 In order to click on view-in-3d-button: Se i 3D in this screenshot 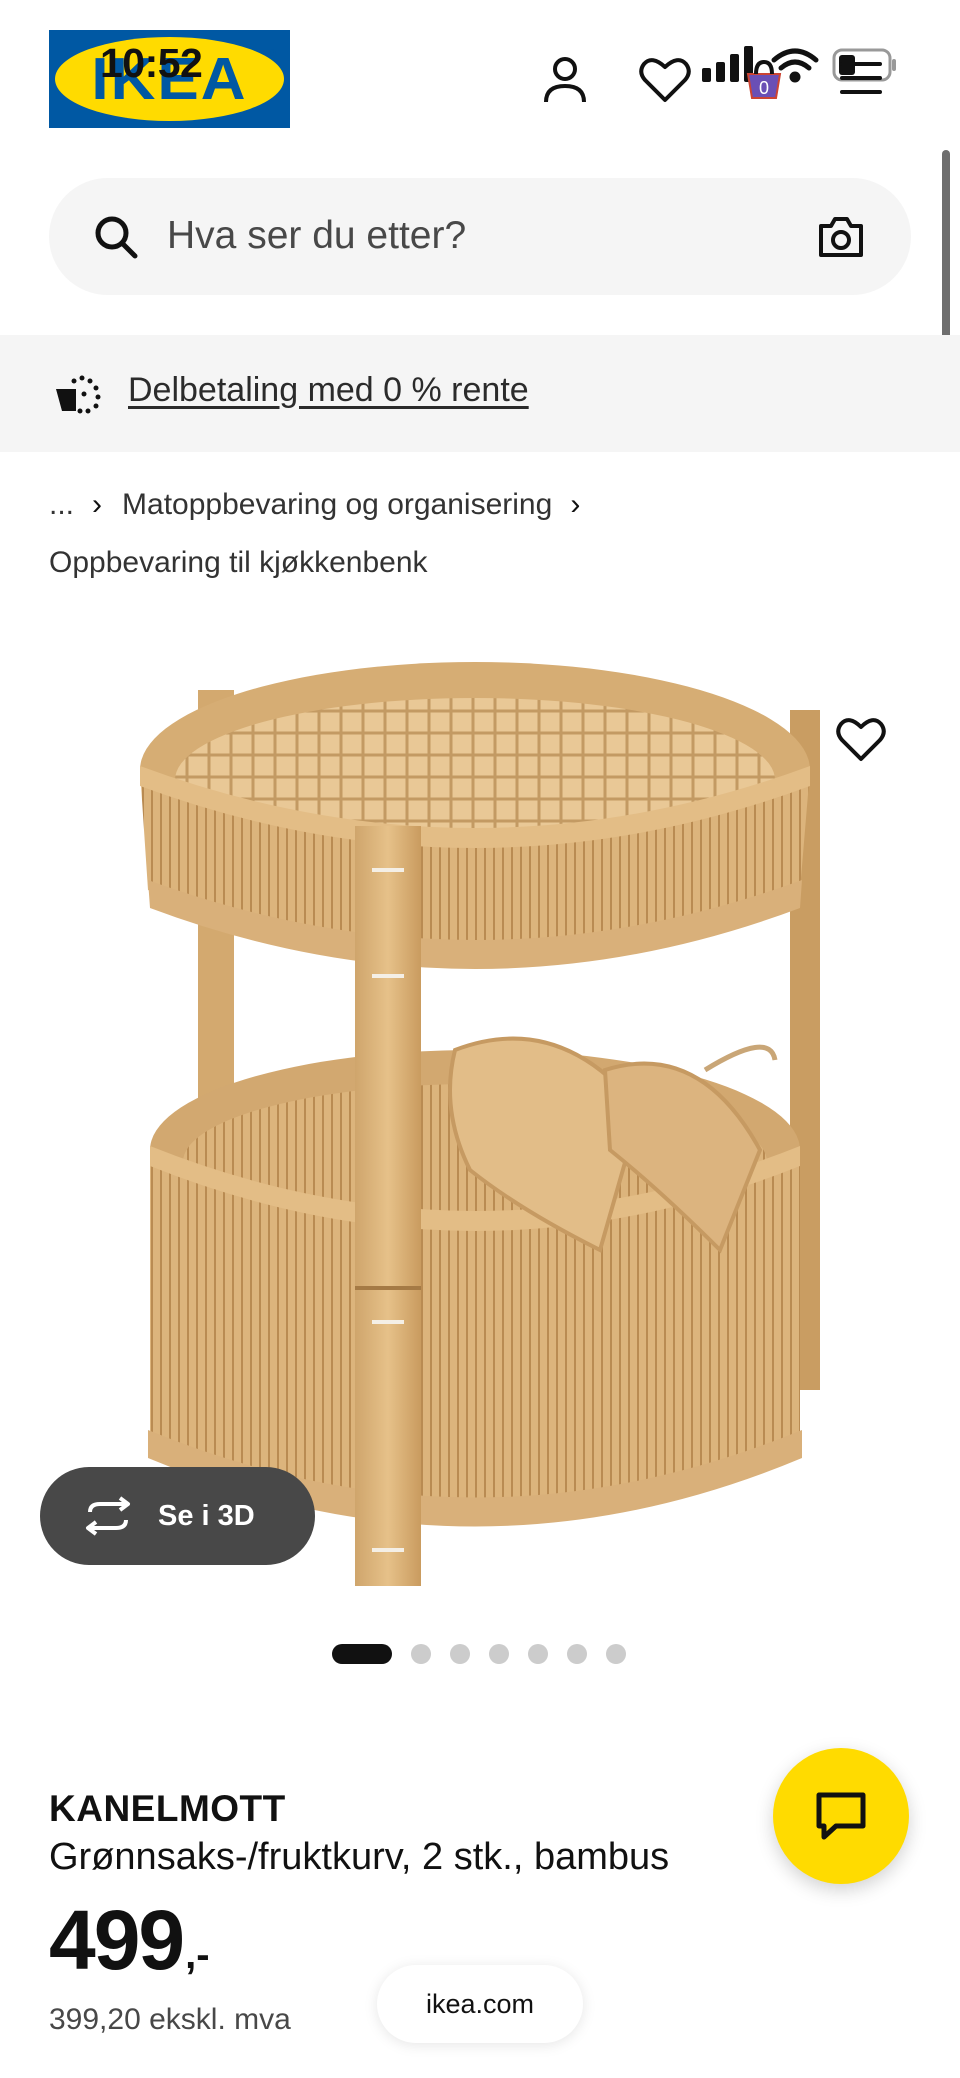, I will do `click(177, 1516)`.